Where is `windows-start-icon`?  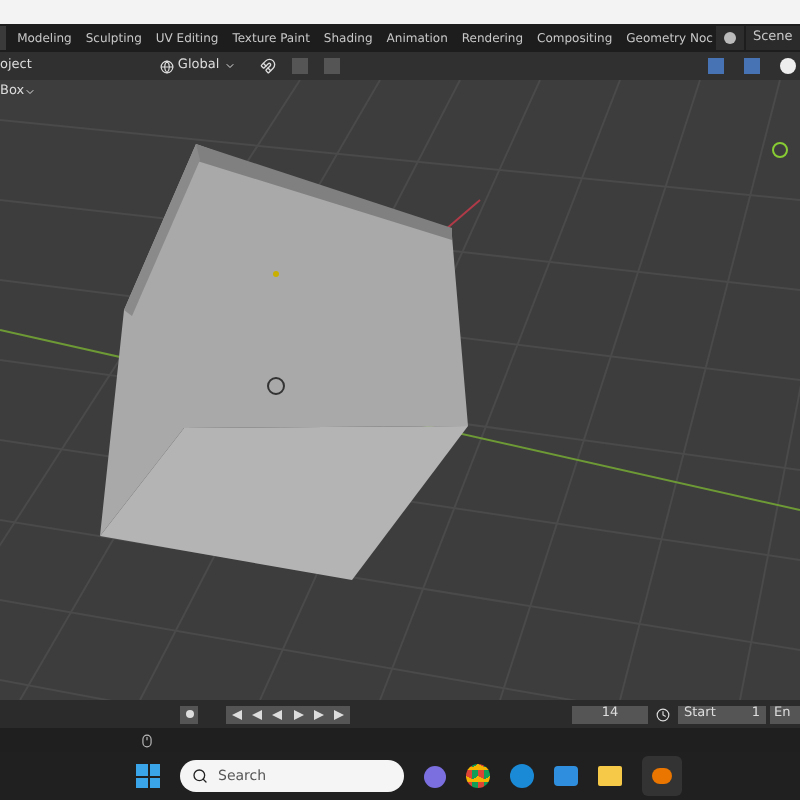 windows-start-icon is located at coordinates (148, 776).